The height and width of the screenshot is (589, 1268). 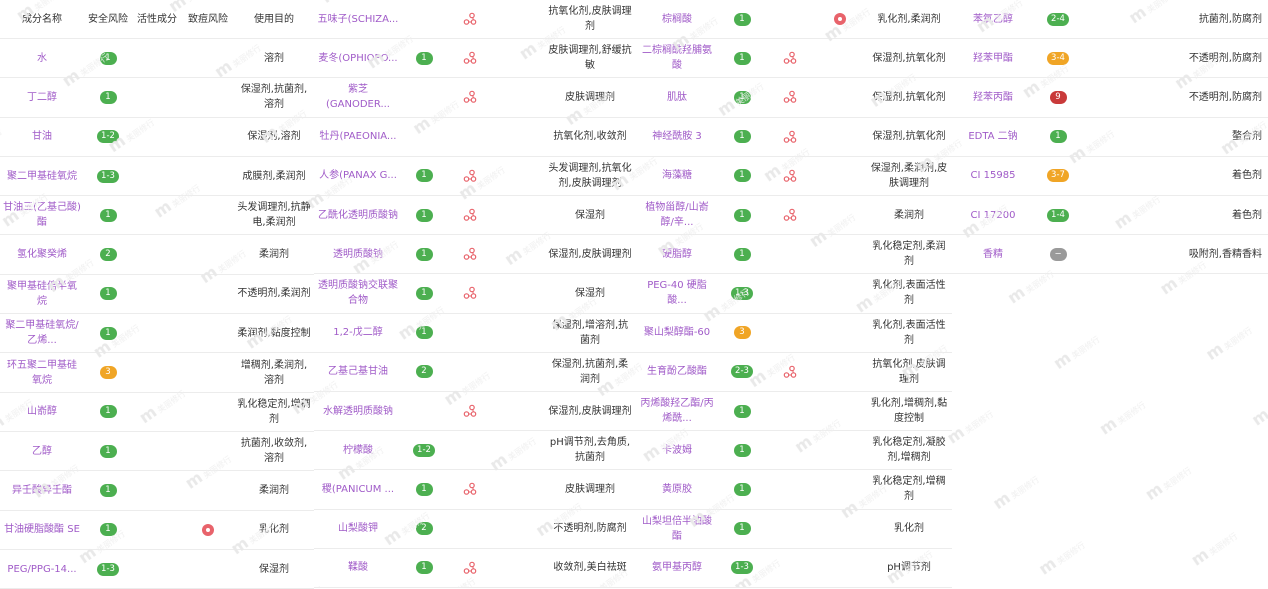 What do you see at coordinates (475, 216) in the screenshot?
I see `table-row: 乙酰化透明质酸钠 1 保湿剂` at bounding box center [475, 216].